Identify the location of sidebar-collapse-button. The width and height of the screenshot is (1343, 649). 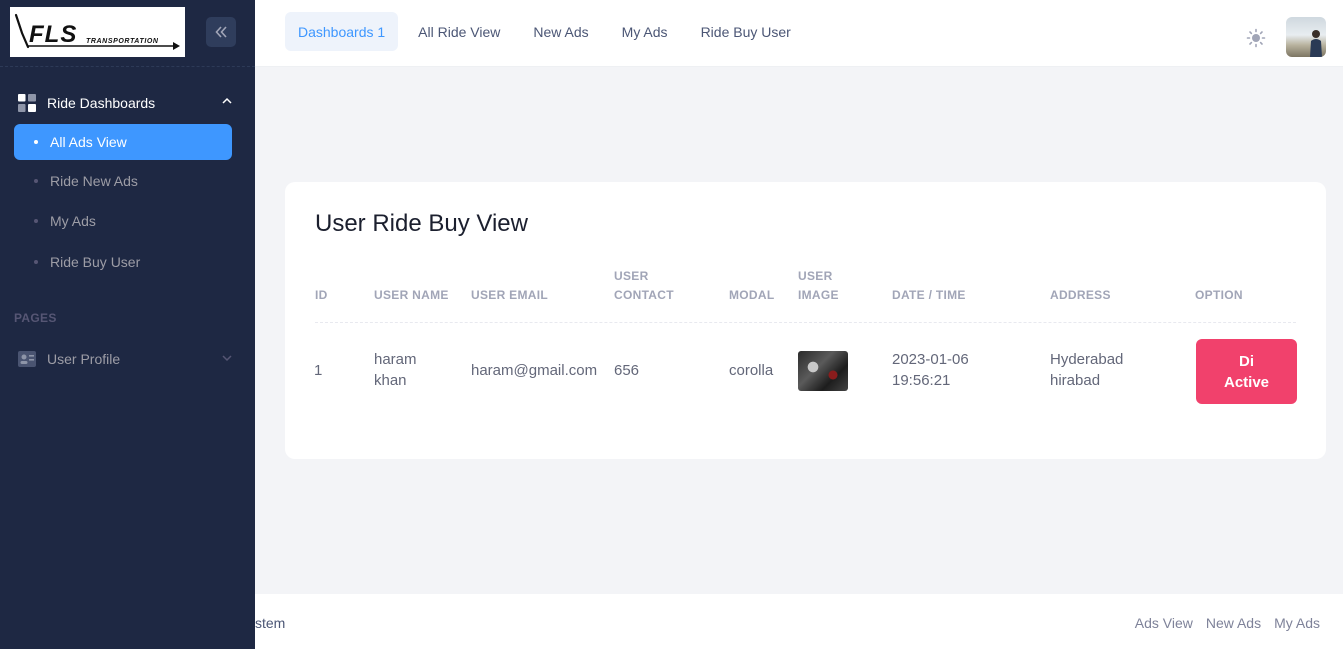
(221, 32).